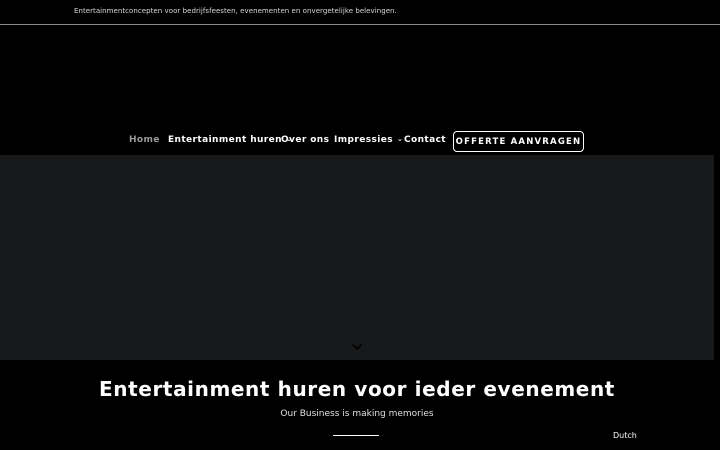 The width and height of the screenshot is (720, 450). I want to click on nav-item-label: Impressies, so click(363, 140).